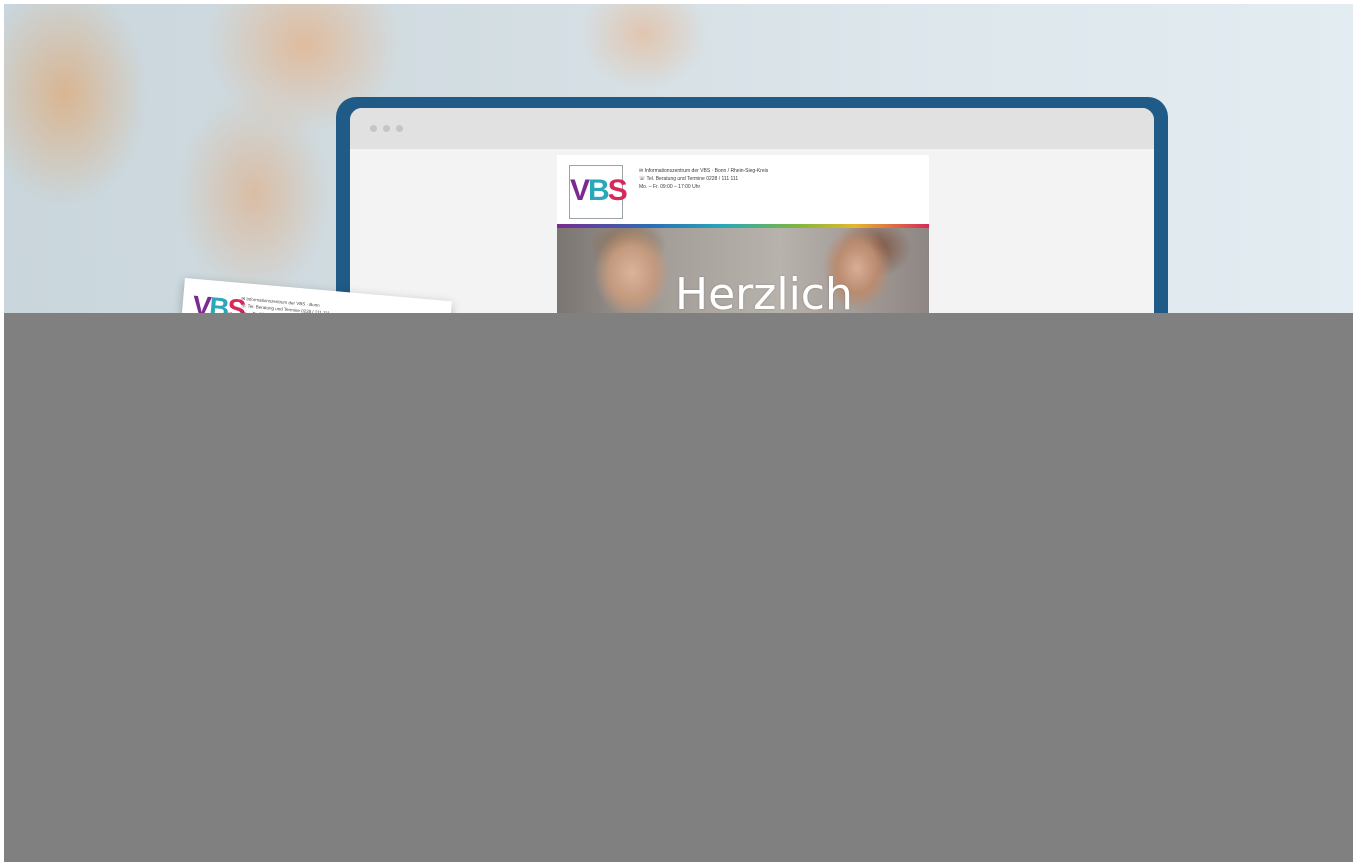 This screenshot has width=1357, height=863. I want to click on browser-titlebar, so click(752, 128).